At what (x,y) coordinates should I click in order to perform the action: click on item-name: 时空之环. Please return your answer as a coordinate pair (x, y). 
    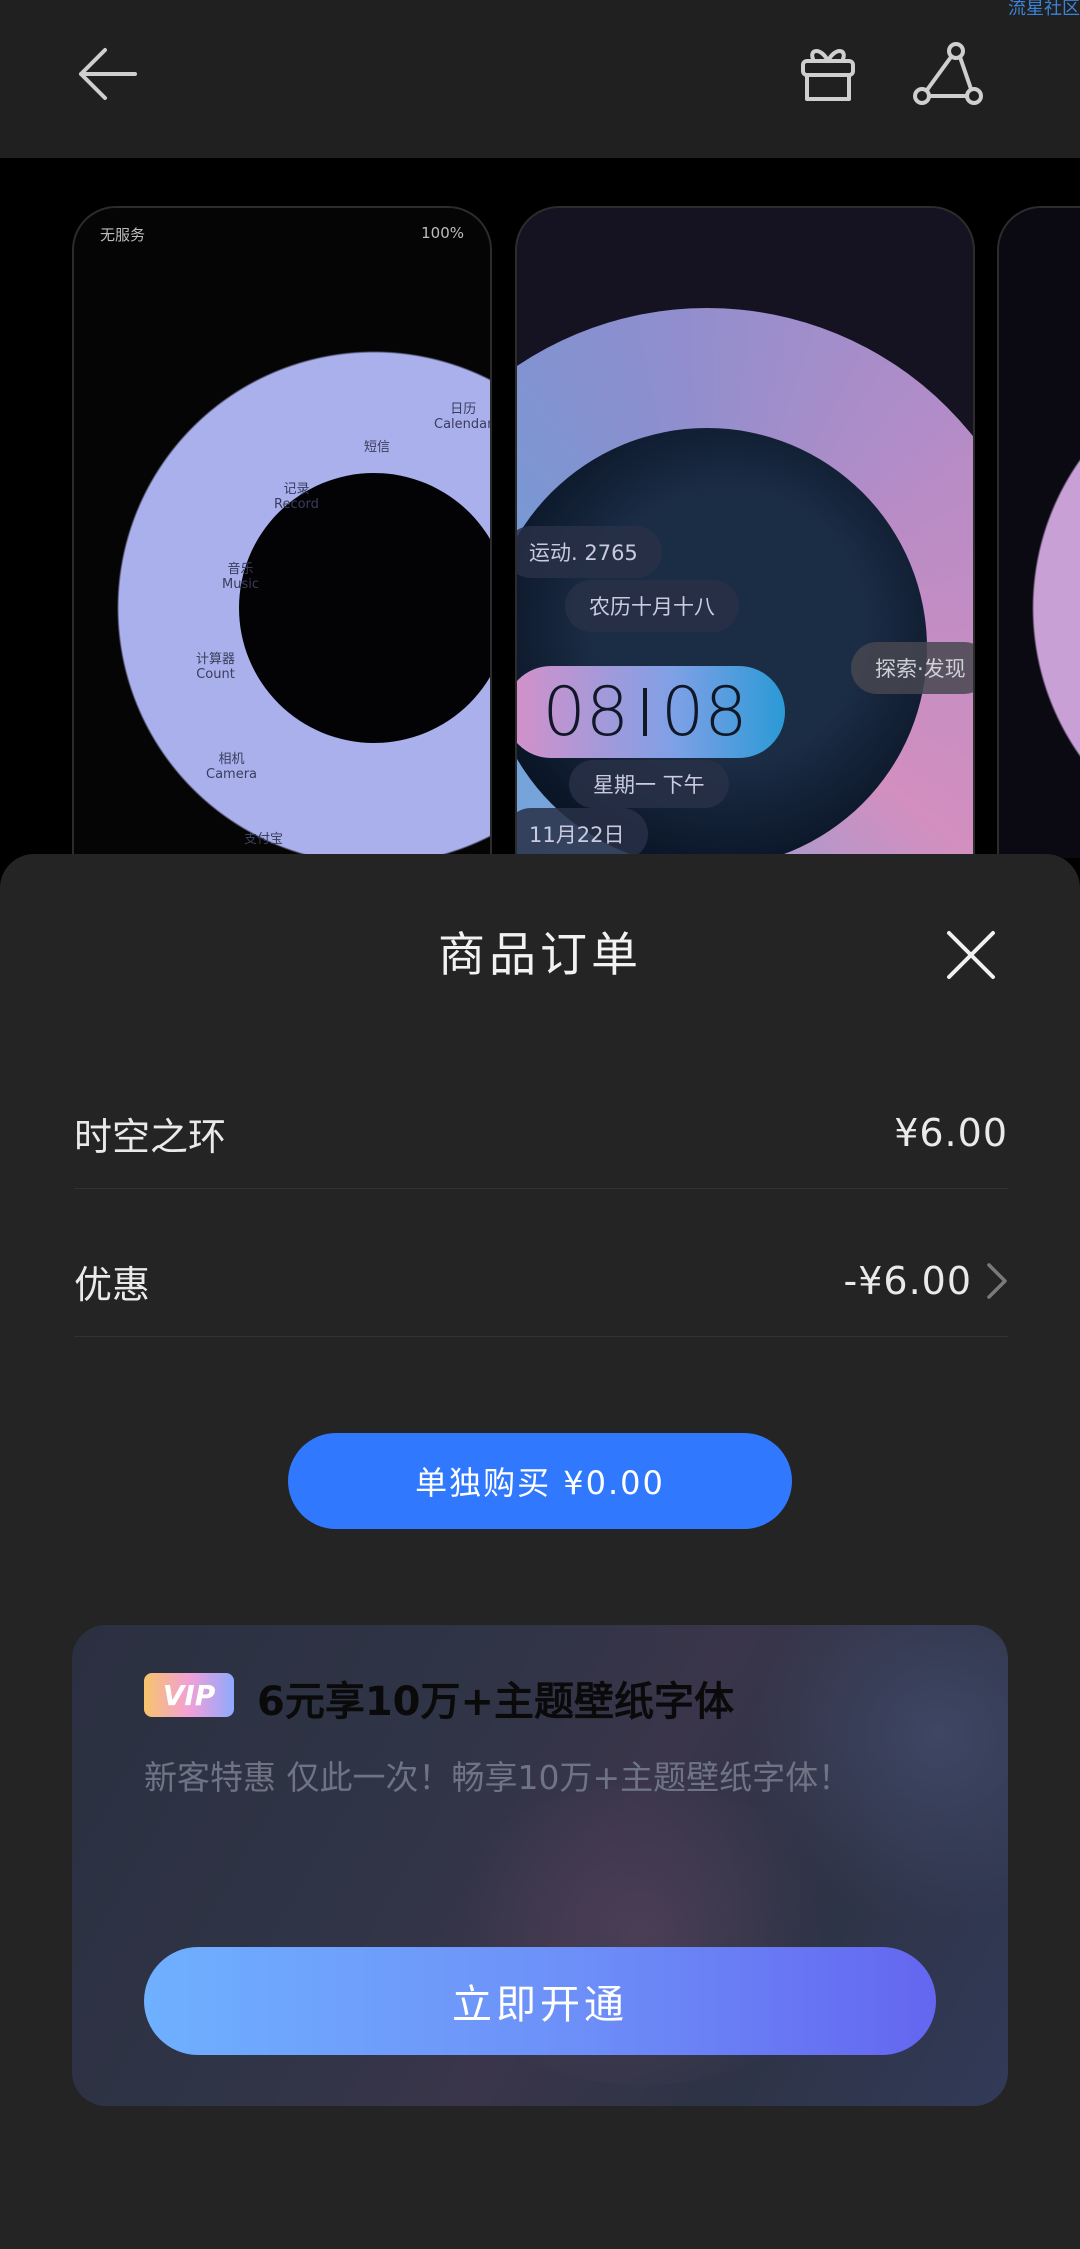
    Looking at the image, I should click on (150, 1136).